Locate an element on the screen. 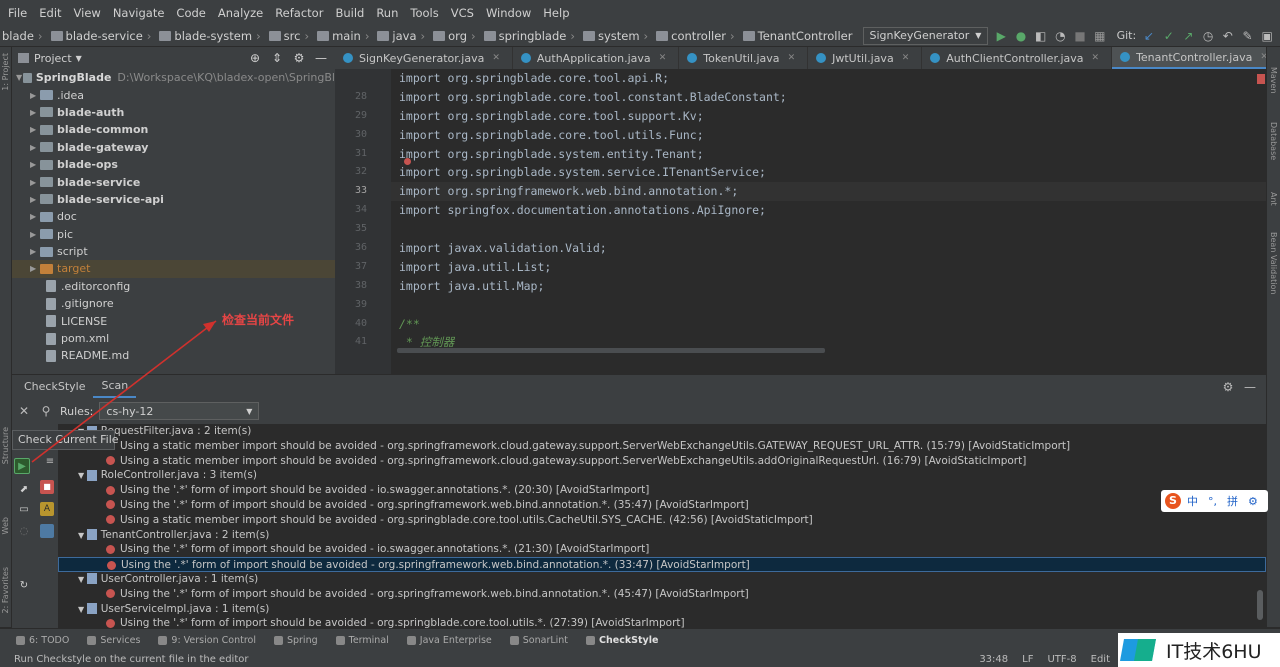  annotation-layer is located at coordinates (124, 391).